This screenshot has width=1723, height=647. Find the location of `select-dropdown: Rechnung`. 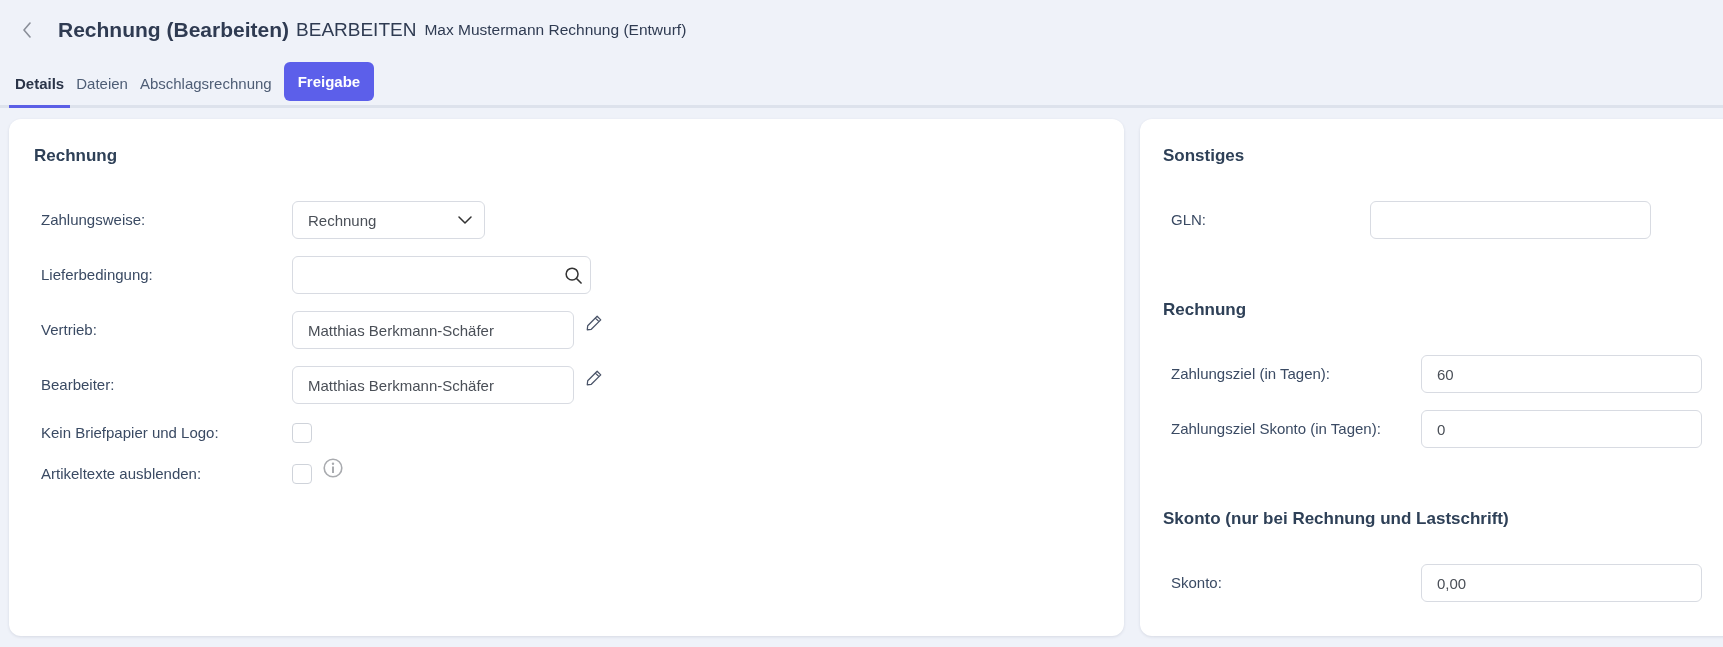

select-dropdown: Rechnung is located at coordinates (388, 220).